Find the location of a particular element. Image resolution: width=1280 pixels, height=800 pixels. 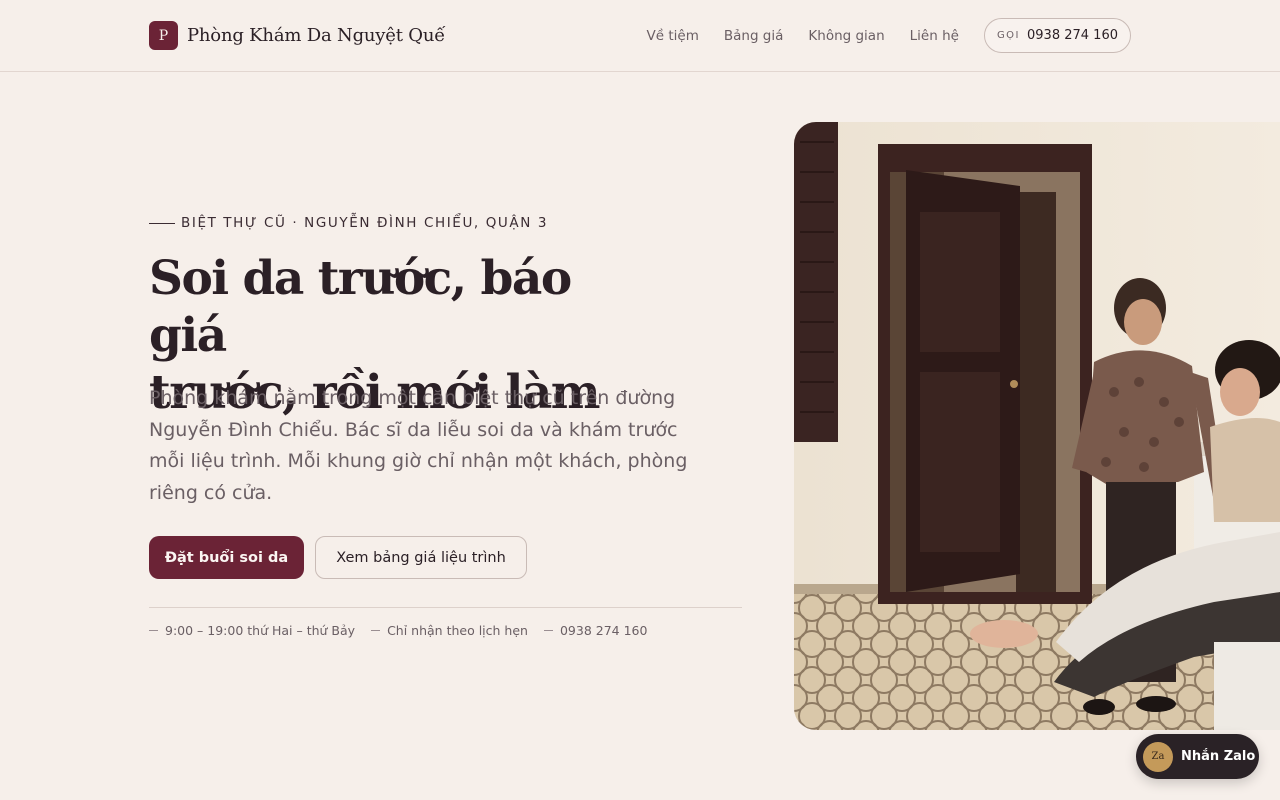

book-skin-check-button: Đặt buổi soi da is located at coordinates (226, 557).